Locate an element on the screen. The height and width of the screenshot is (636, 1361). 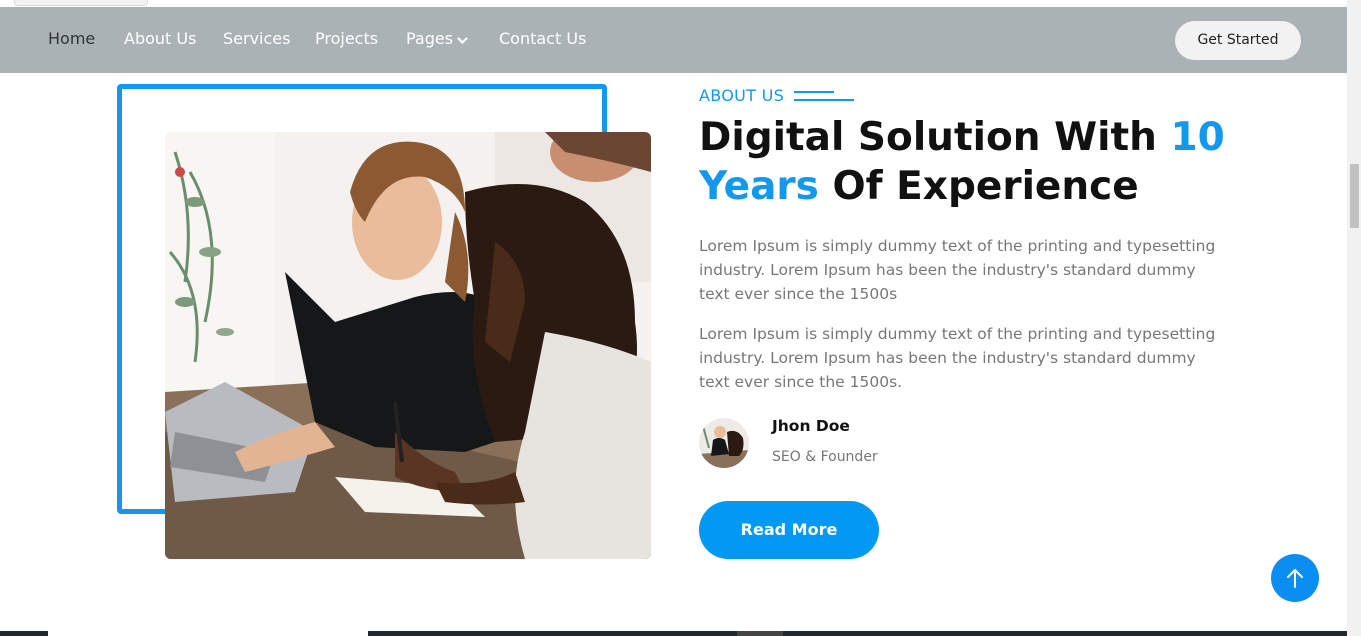
nav-pages-label: Pages is located at coordinates (430, 38).